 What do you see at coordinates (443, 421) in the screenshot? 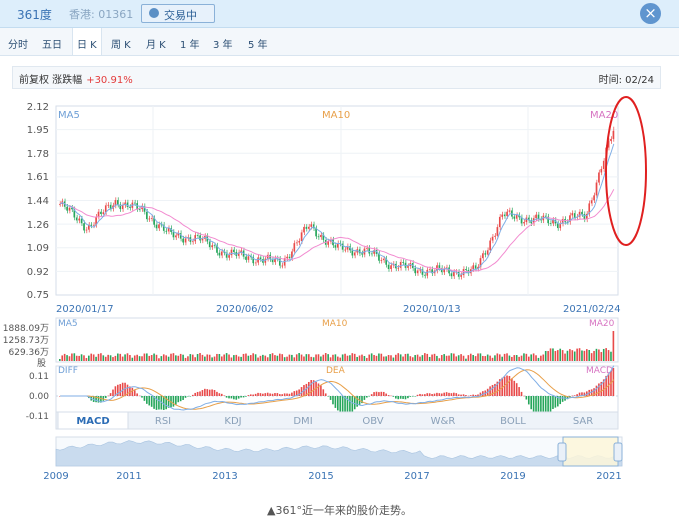
I see `indicator-tab-wr: W&R` at bounding box center [443, 421].